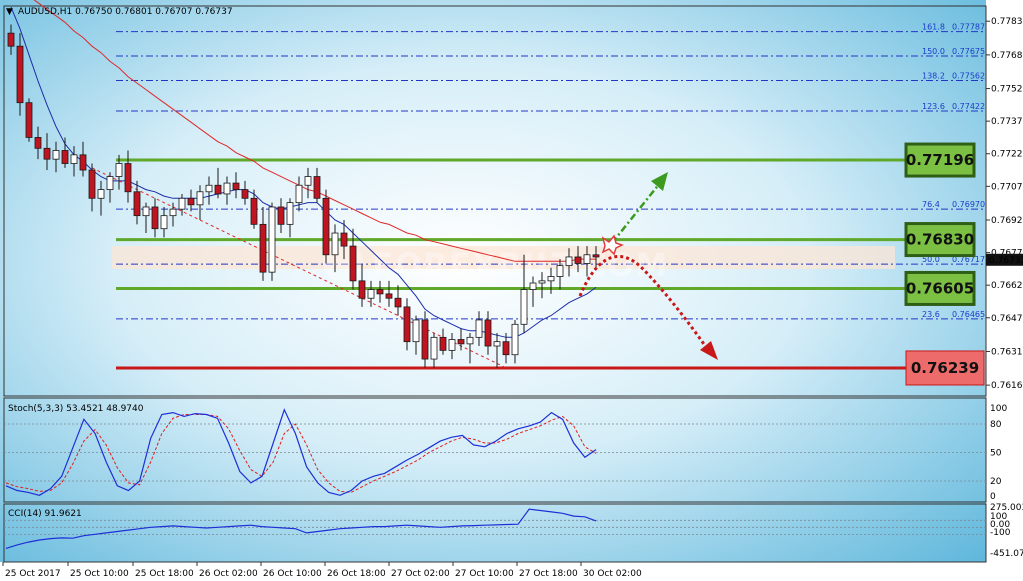 The height and width of the screenshot is (581, 1023). Describe the element at coordinates (292, 574) in the screenshot. I see `time-tick-label: 26 Oct 10:00` at that location.